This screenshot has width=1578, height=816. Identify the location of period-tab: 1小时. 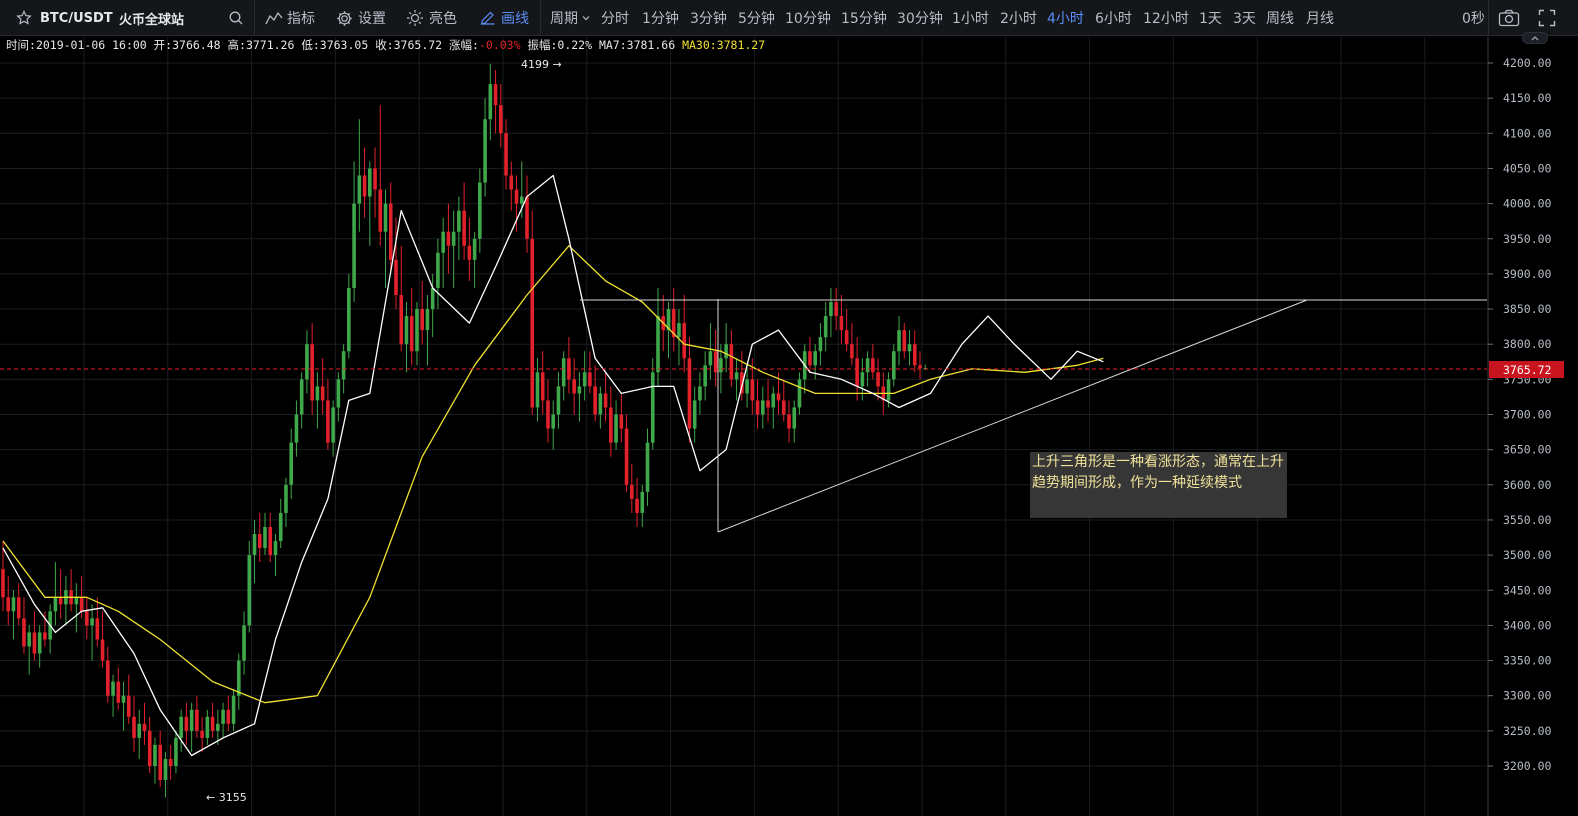
(970, 18).